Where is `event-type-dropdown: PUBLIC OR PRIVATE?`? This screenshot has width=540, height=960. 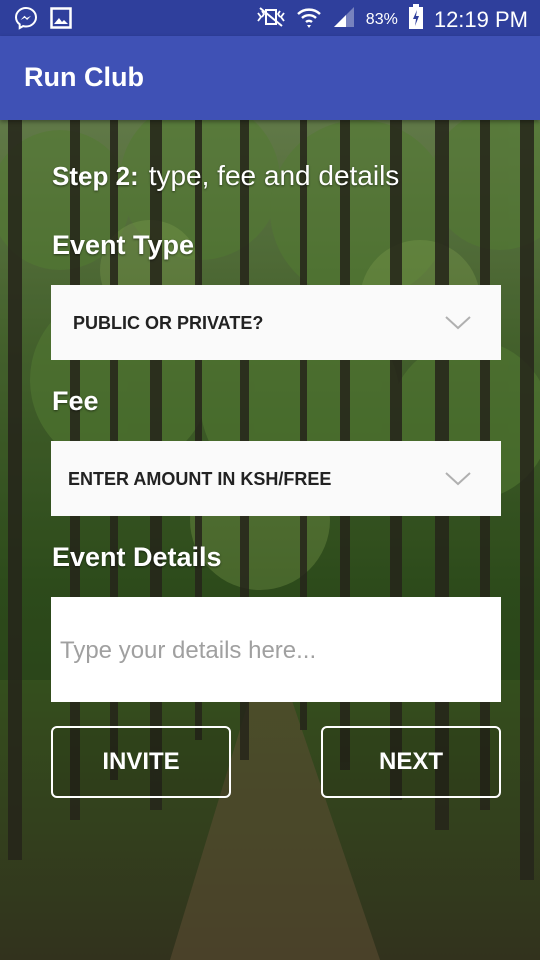 event-type-dropdown: PUBLIC OR PRIVATE? is located at coordinates (276, 322).